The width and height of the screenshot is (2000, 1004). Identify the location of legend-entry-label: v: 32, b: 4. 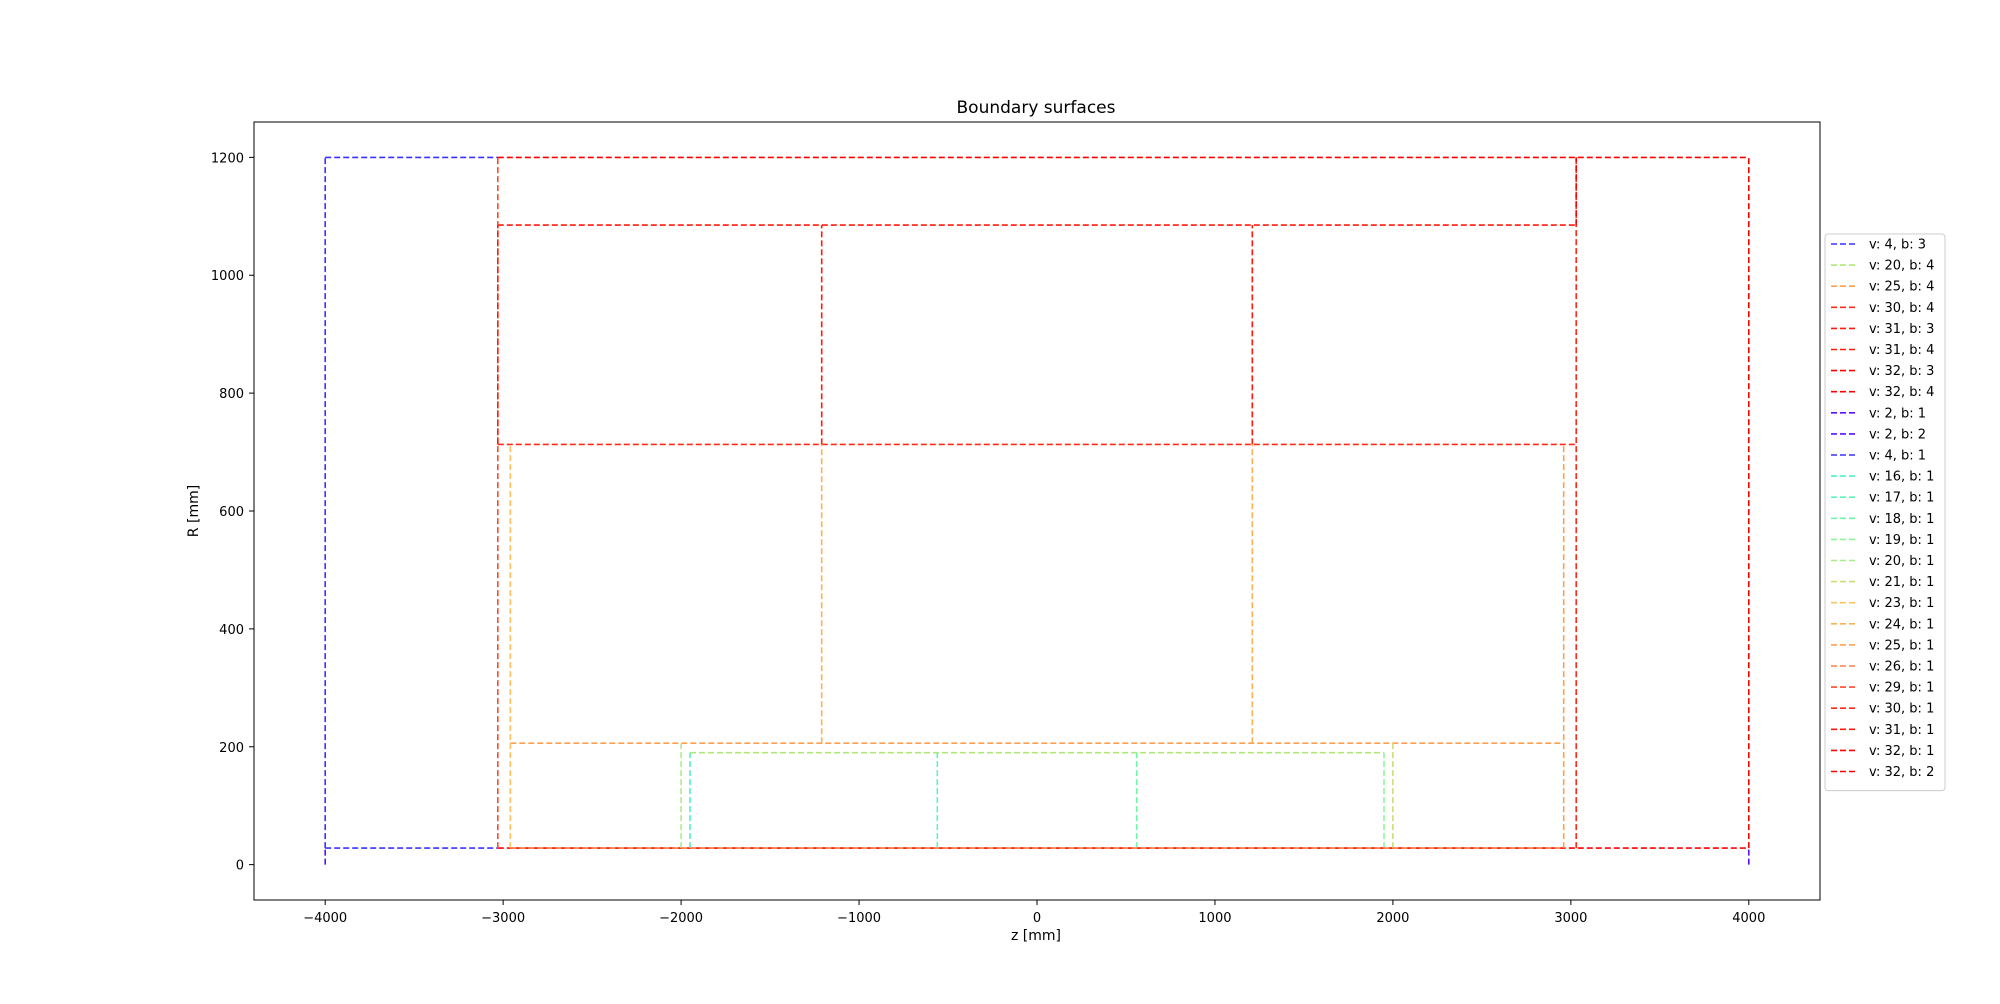
(1901, 392).